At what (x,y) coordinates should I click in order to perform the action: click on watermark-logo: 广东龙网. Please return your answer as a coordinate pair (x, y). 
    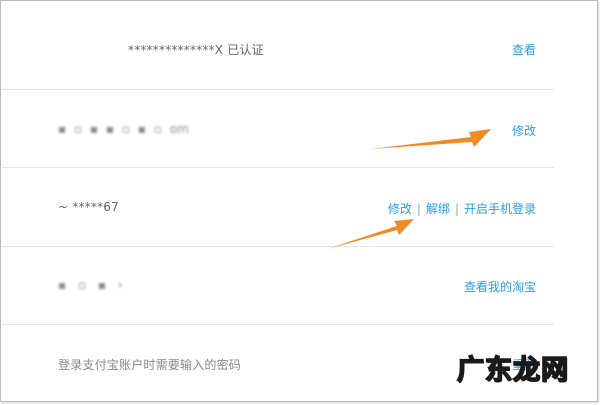
    Looking at the image, I should click on (513, 368).